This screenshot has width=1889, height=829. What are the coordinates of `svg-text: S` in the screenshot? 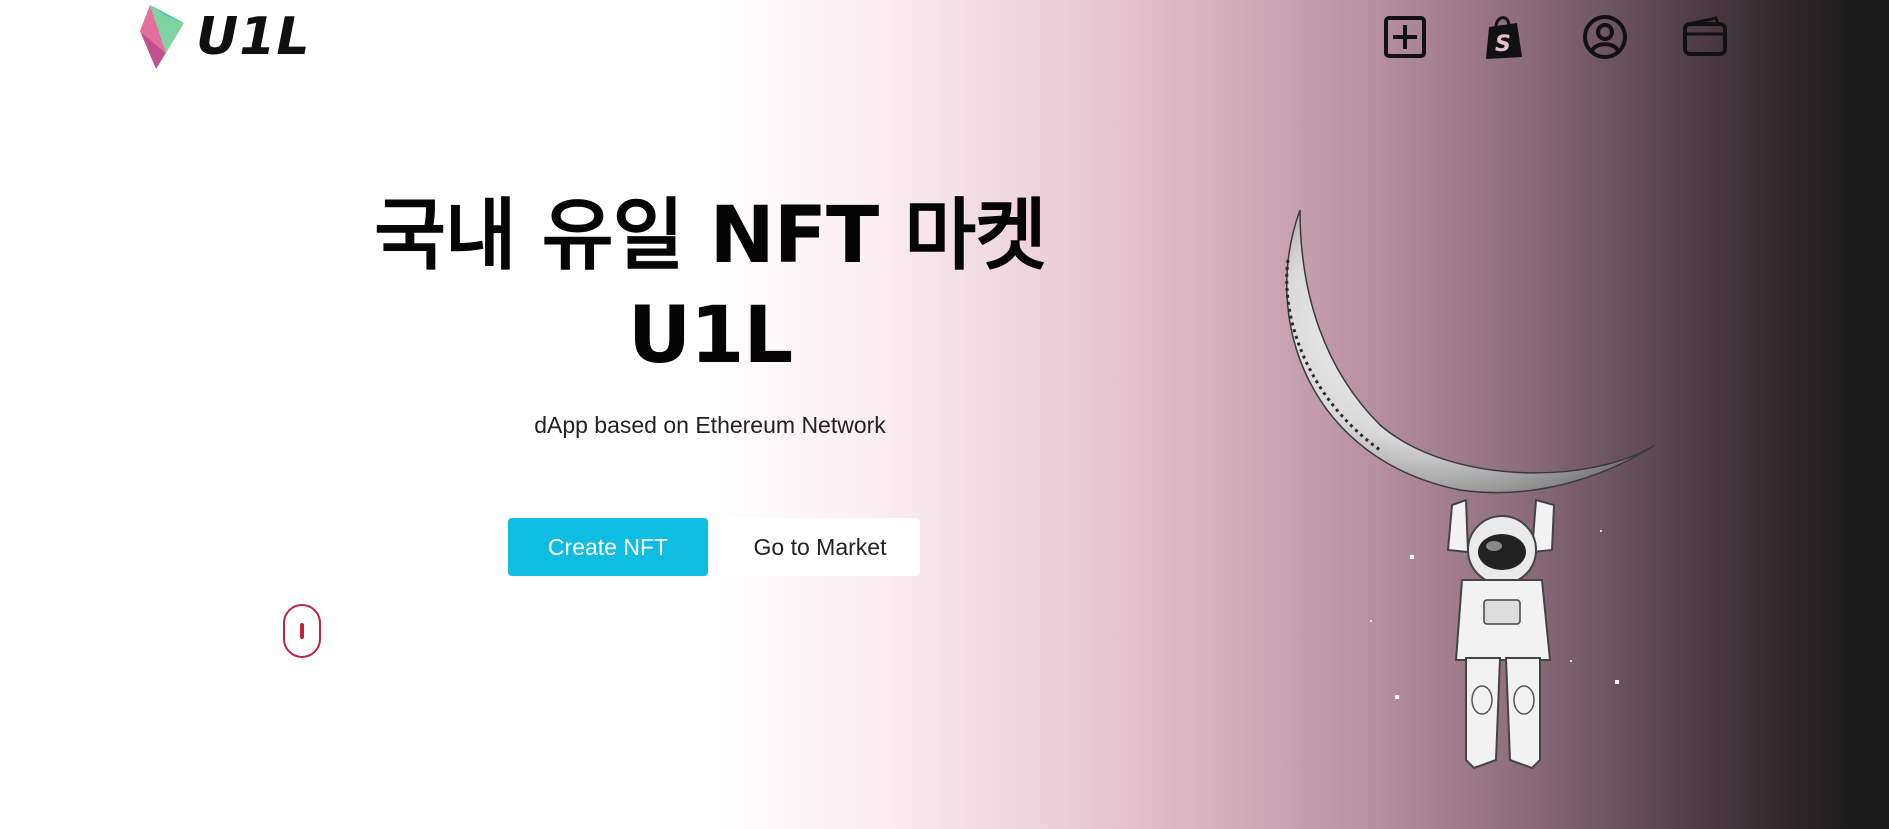 It's located at (1503, 44).